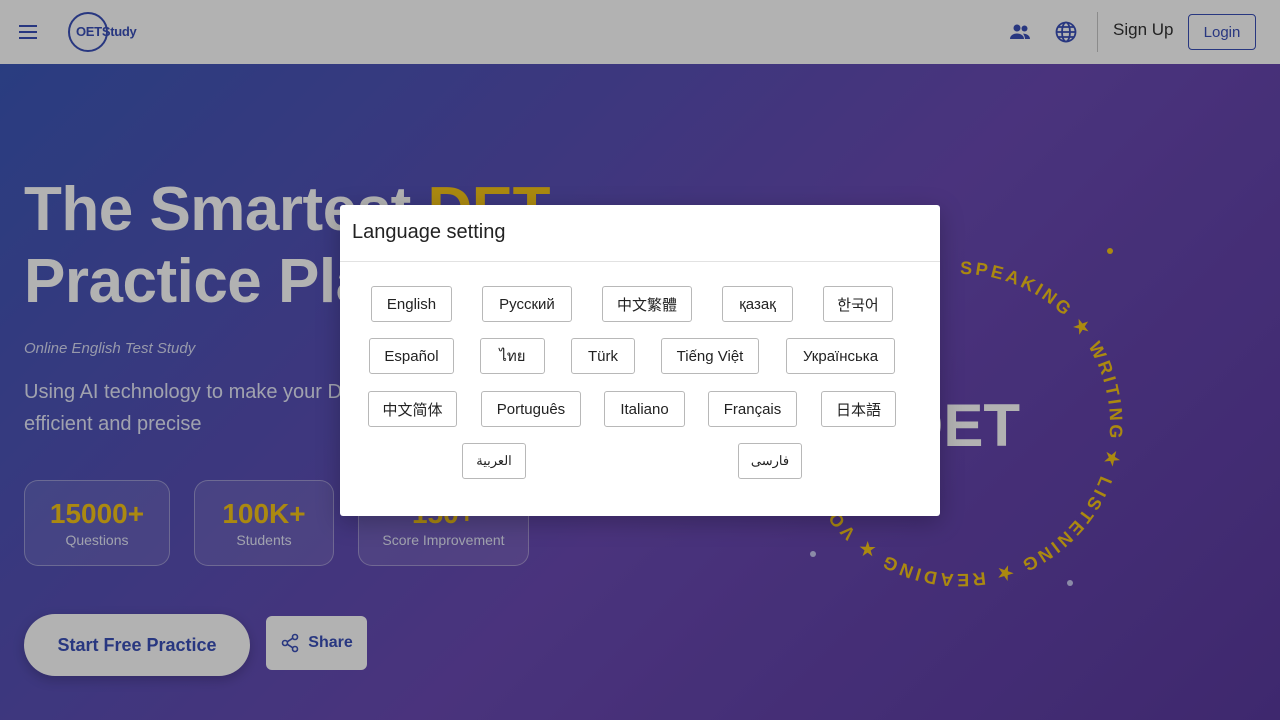  Describe the element at coordinates (527, 304) in the screenshot. I see `lang-option-russian: Русский` at that location.